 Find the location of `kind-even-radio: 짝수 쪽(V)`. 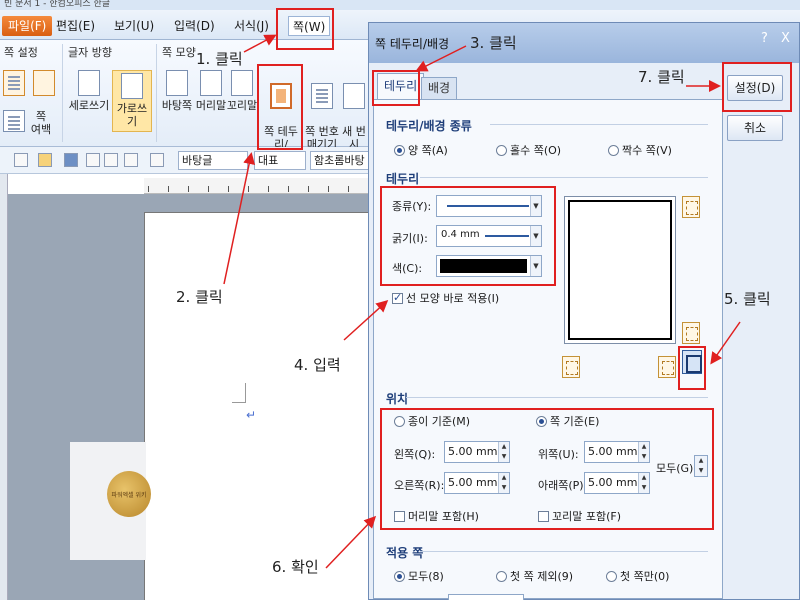

kind-even-radio: 짝수 쪽(V) is located at coordinates (640, 150).